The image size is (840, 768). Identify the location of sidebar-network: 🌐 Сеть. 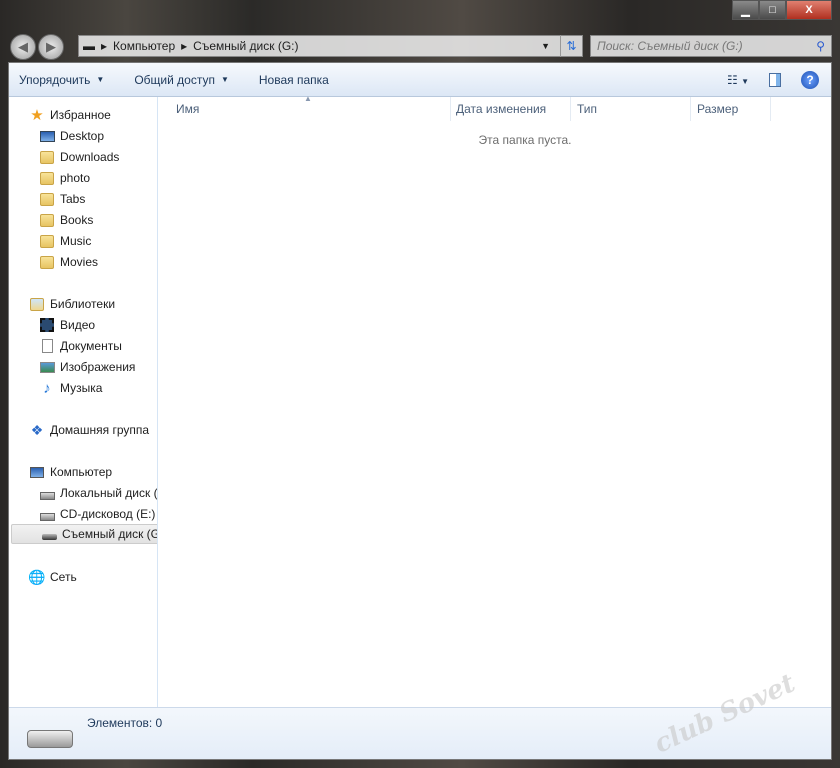
(83, 577).